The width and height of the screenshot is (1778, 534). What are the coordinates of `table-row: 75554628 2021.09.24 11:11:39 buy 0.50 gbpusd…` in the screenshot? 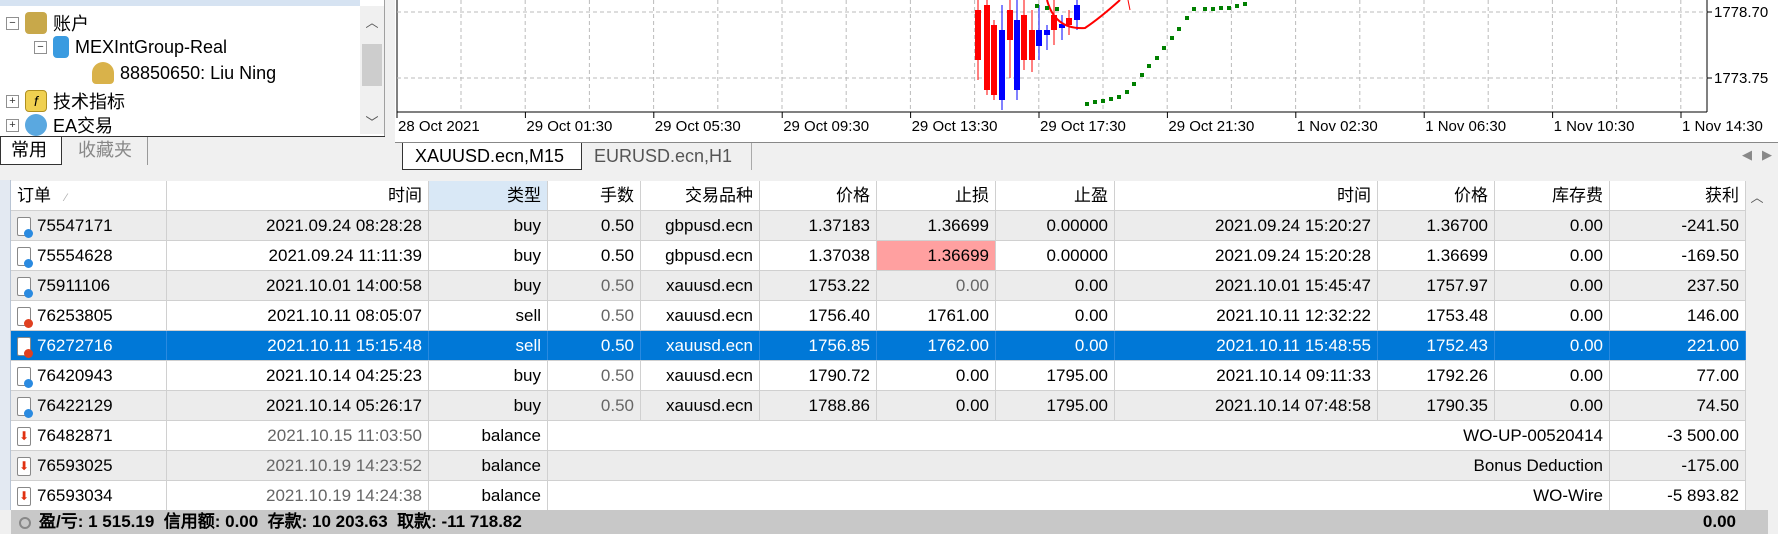 It's located at (878, 256).